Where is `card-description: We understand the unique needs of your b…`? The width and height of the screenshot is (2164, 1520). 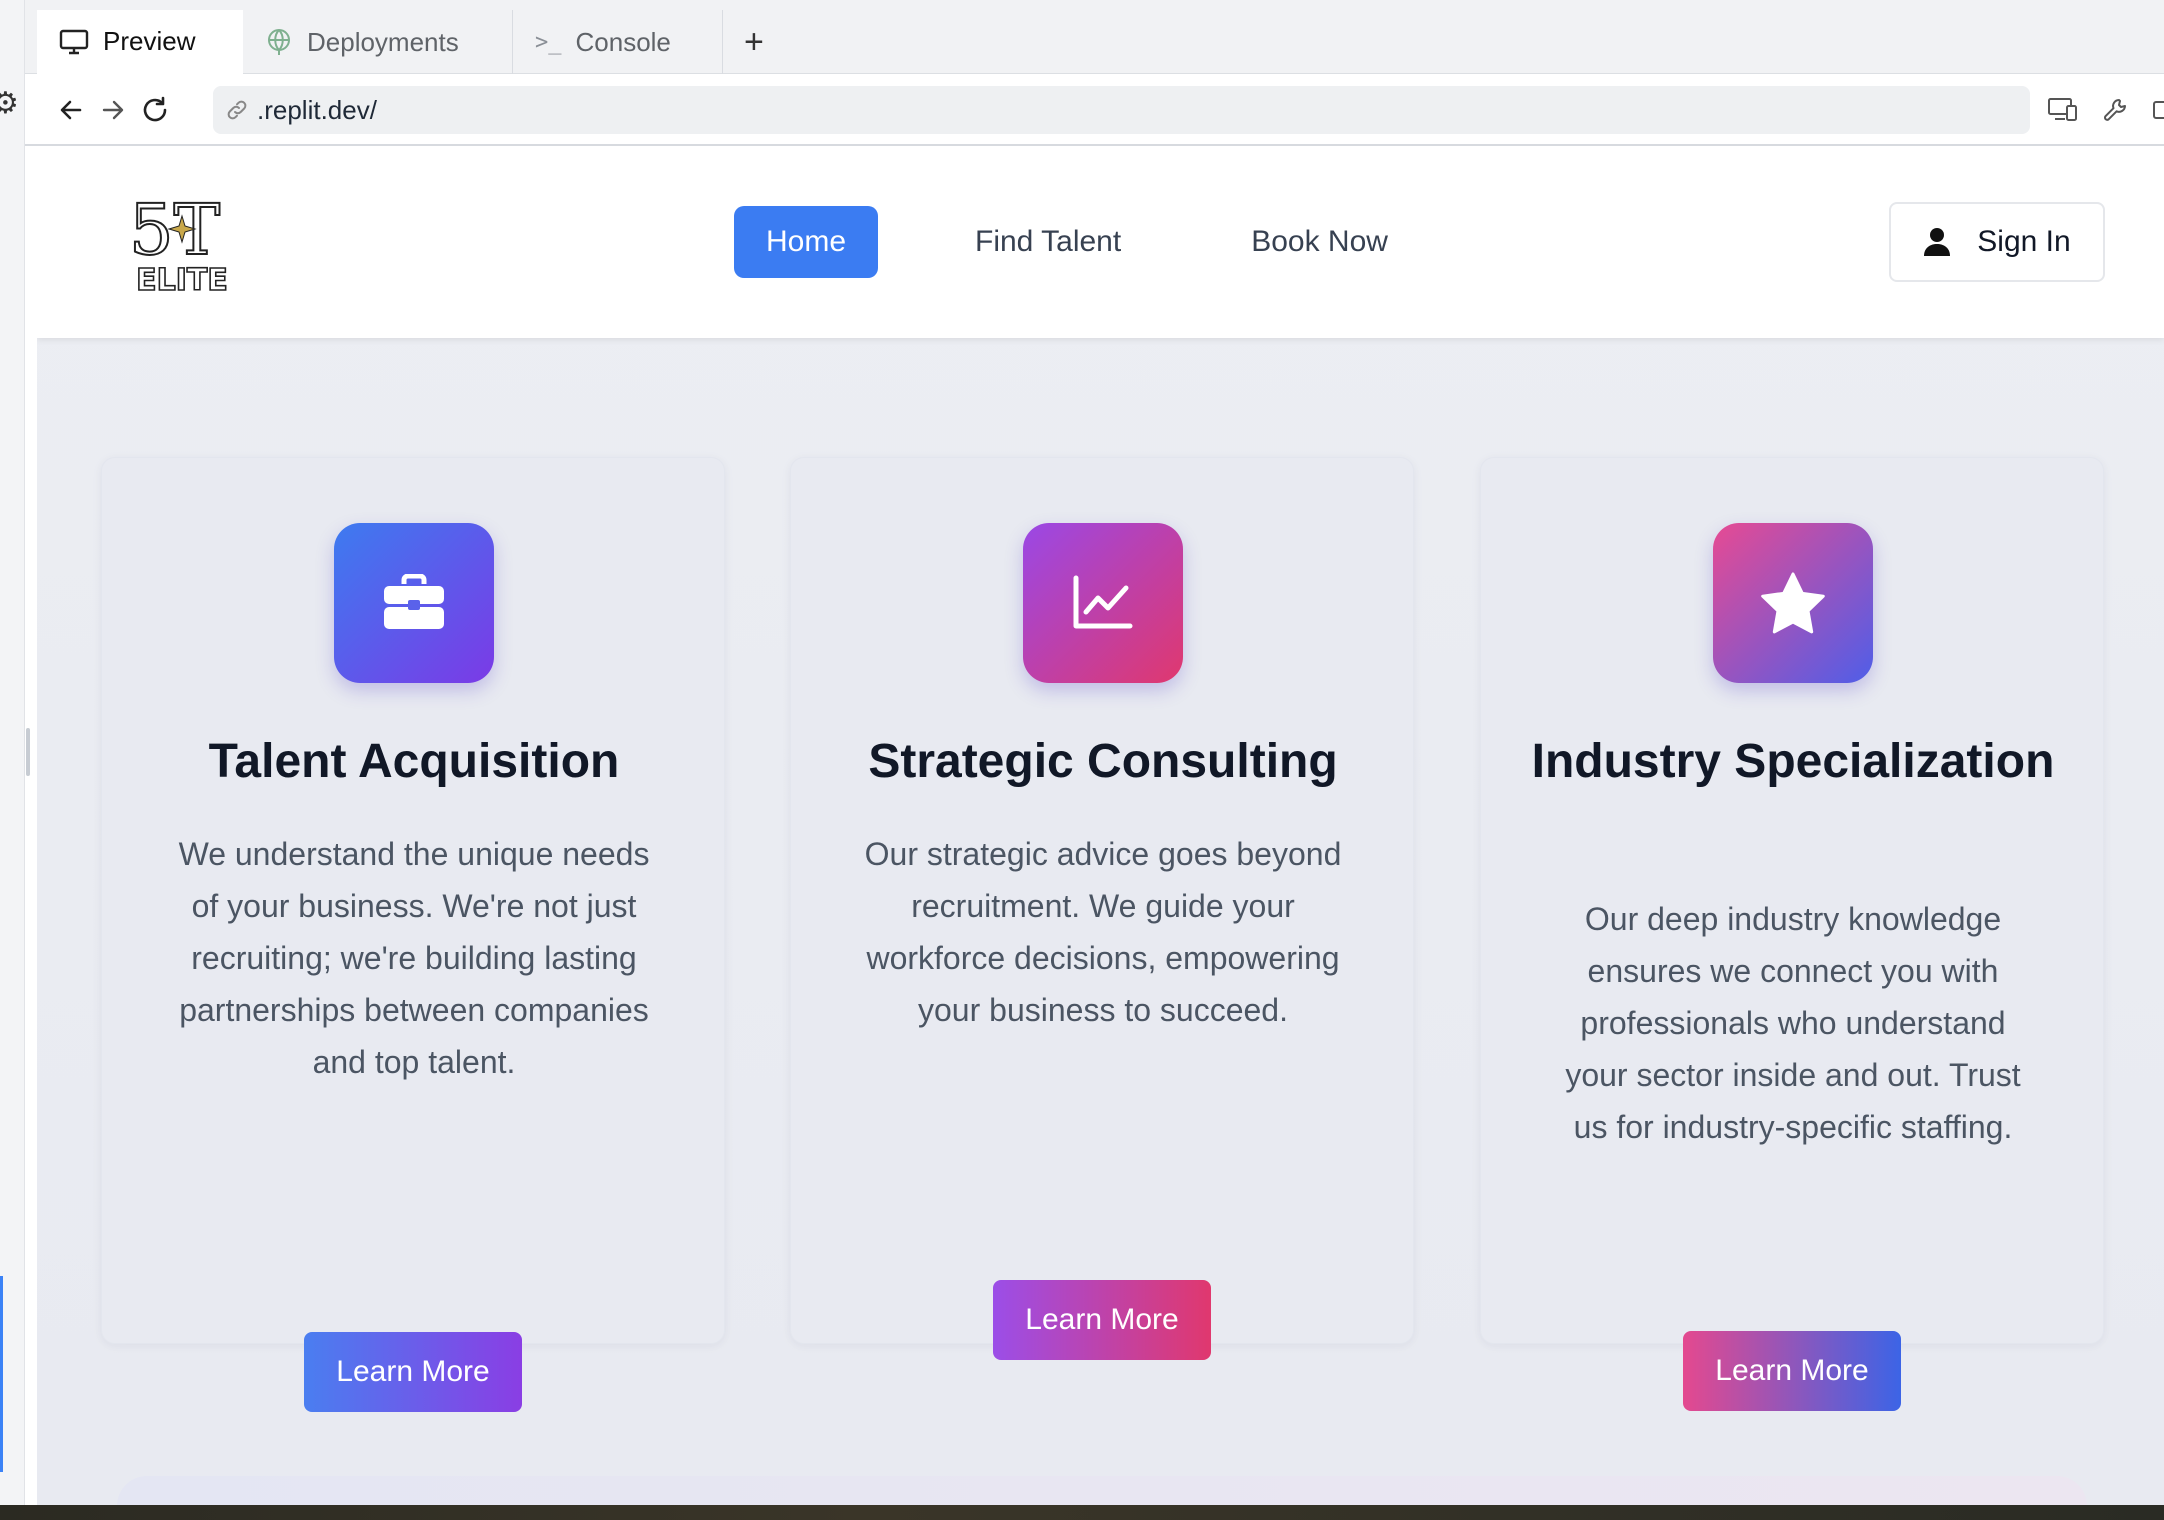 card-description: We understand the unique needs of your b… is located at coordinates (414, 958).